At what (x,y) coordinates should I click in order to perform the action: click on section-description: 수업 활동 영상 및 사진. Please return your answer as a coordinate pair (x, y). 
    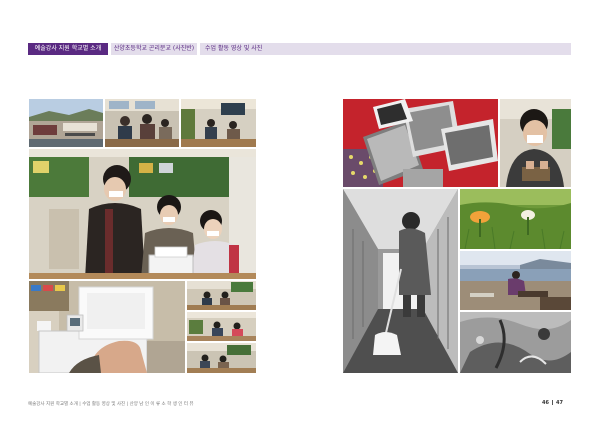
    Looking at the image, I should click on (385, 49).